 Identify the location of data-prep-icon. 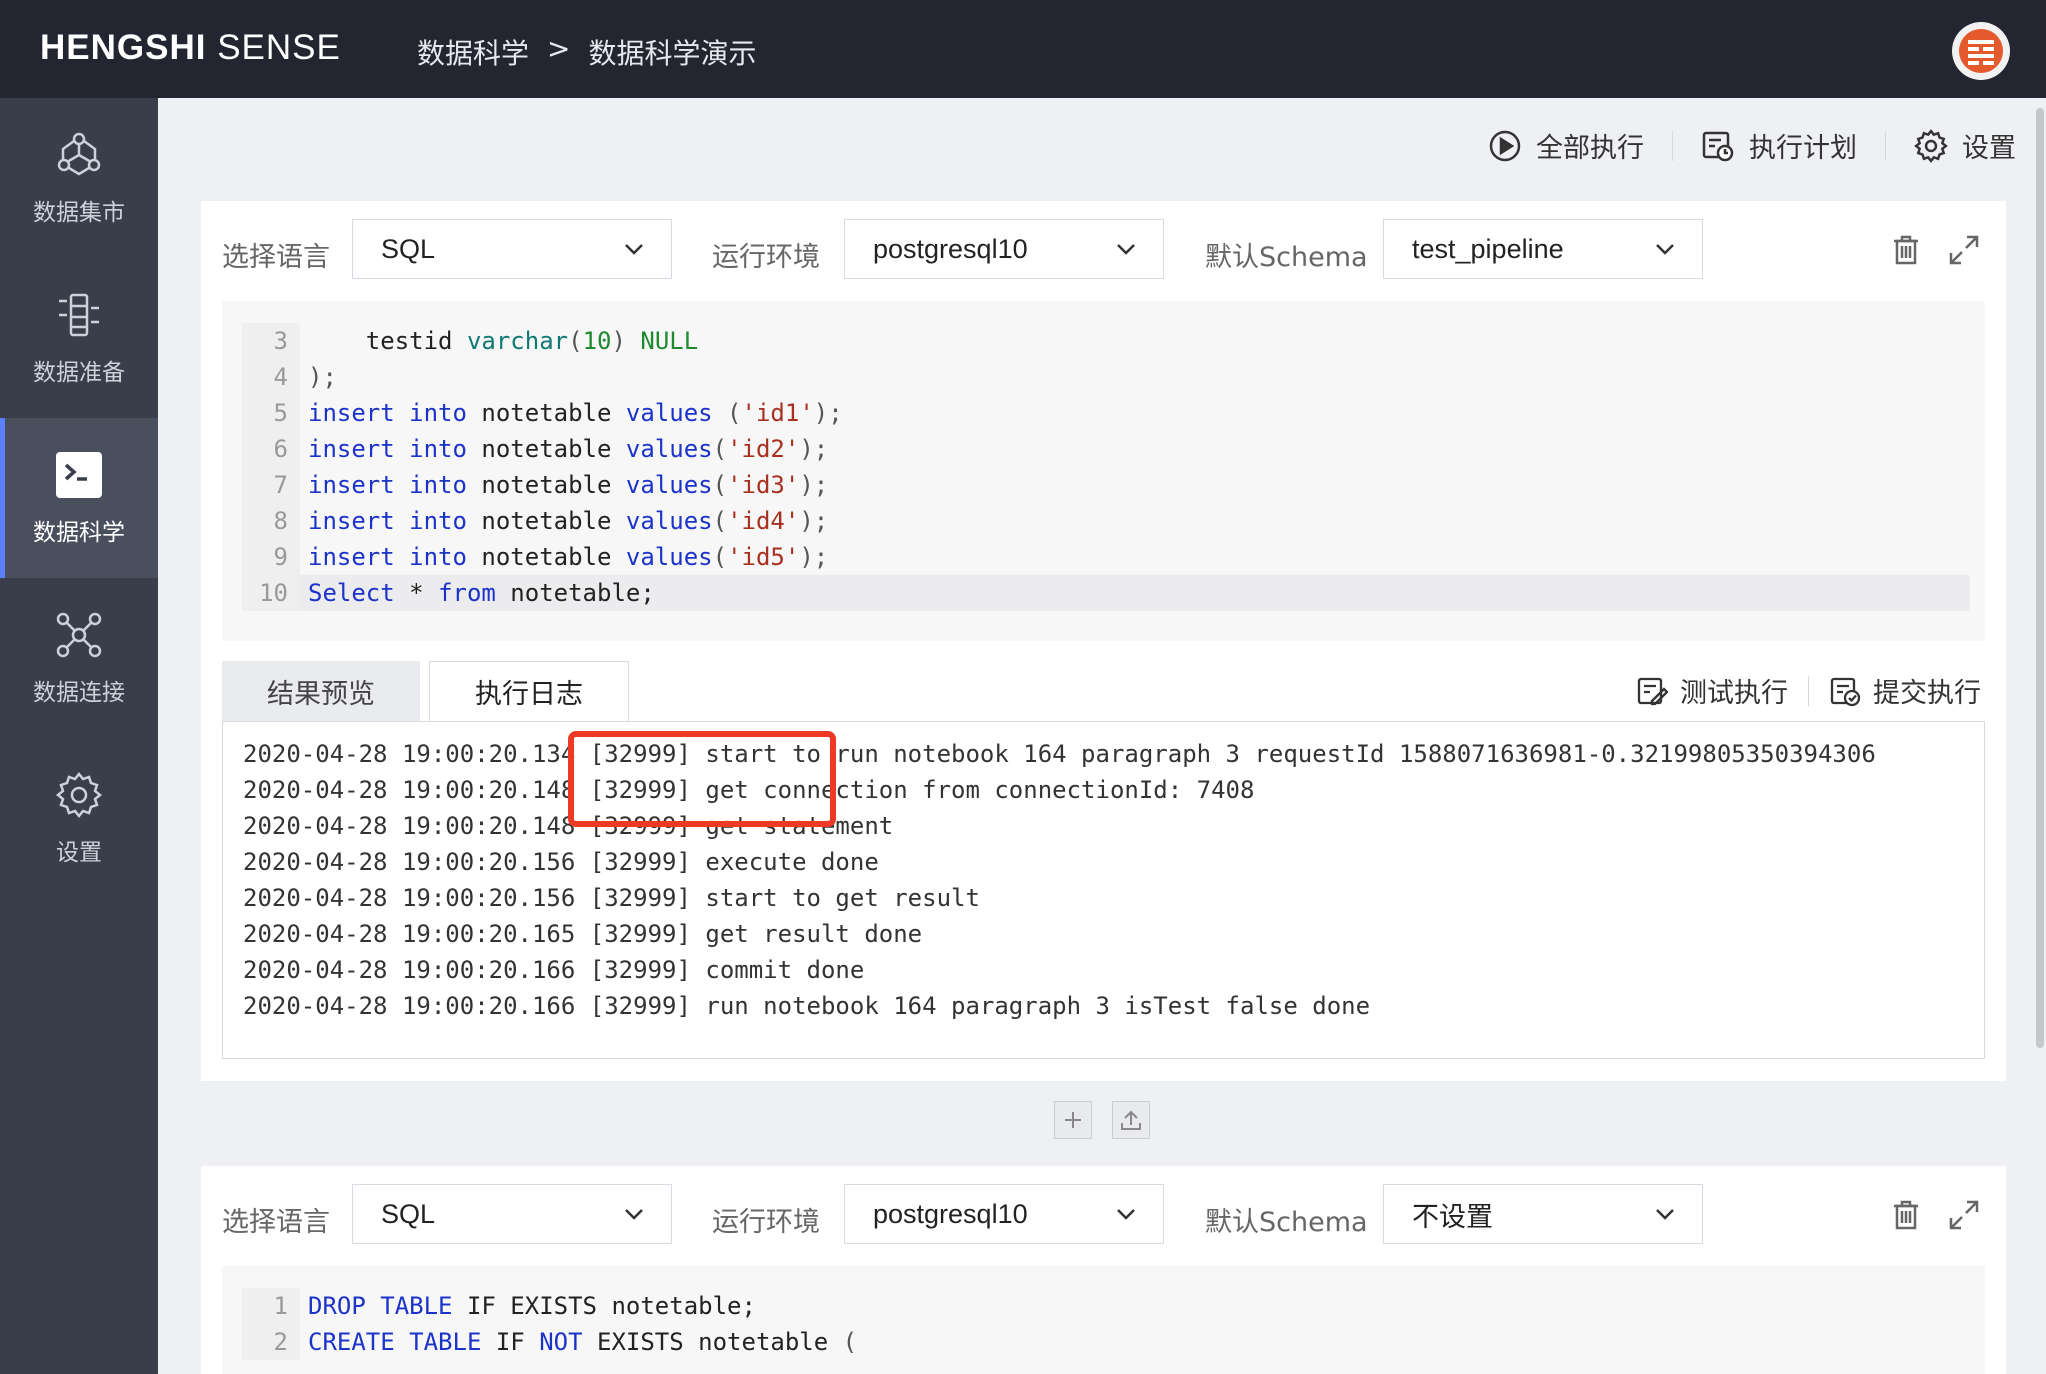
(79, 315).